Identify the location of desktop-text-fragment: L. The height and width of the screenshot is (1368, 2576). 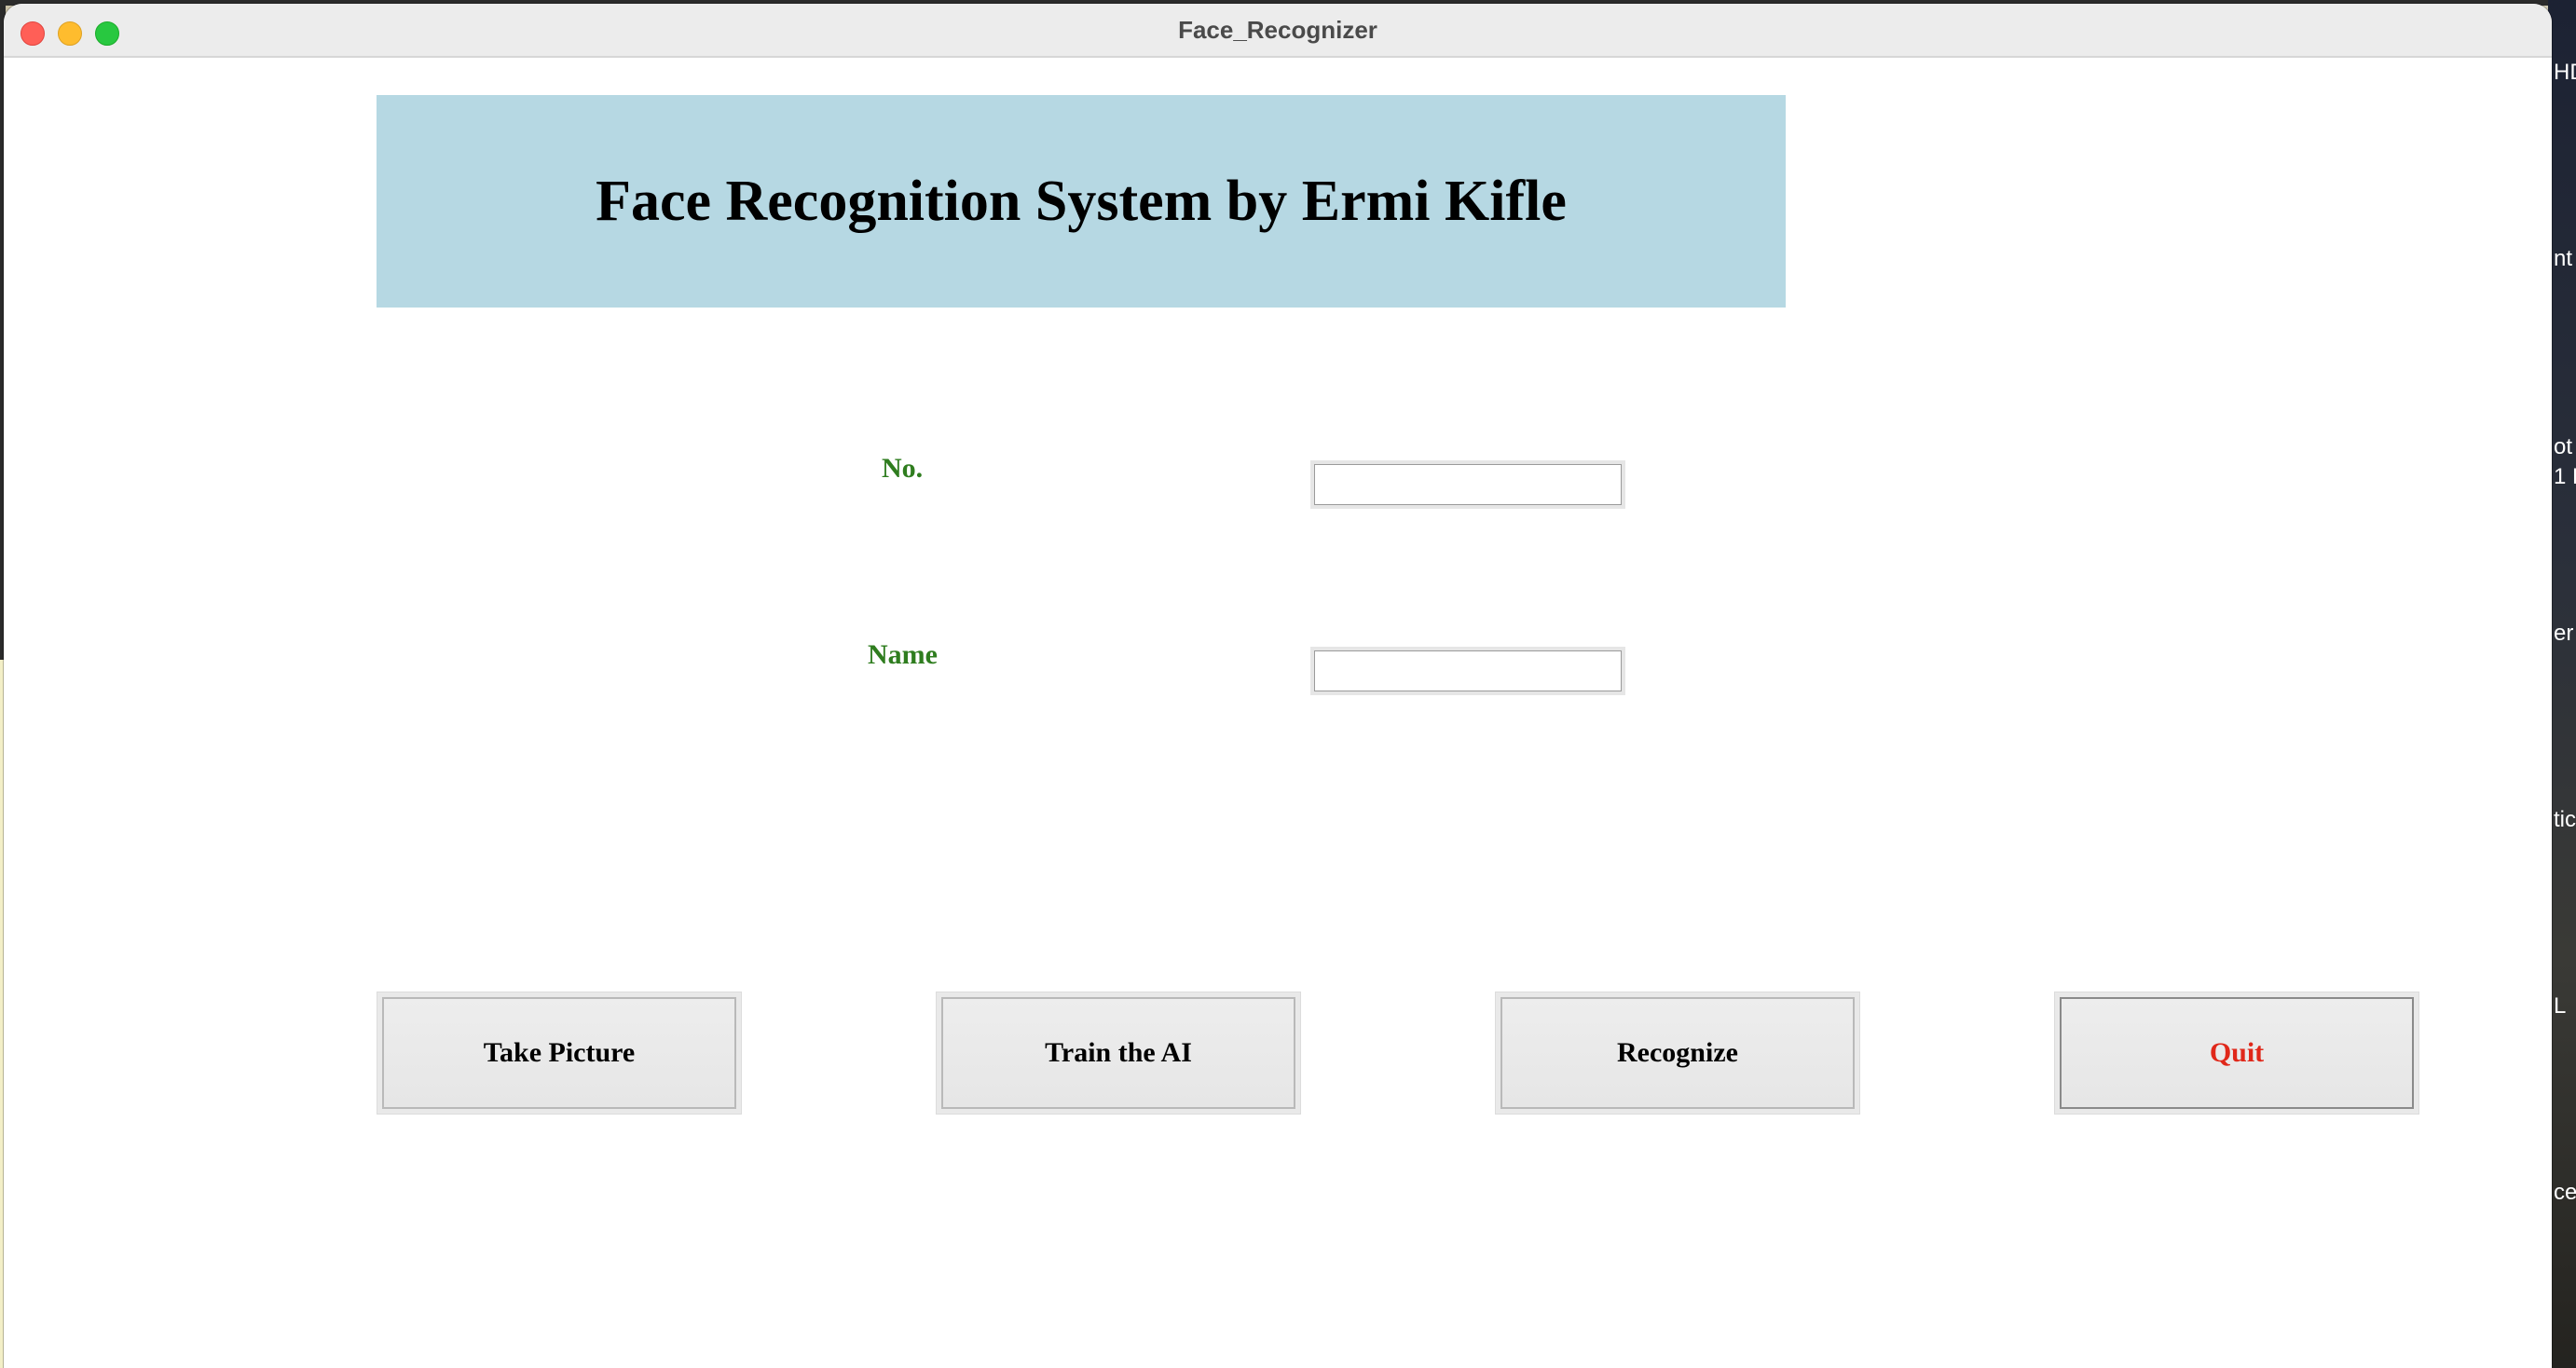
(2560, 1006).